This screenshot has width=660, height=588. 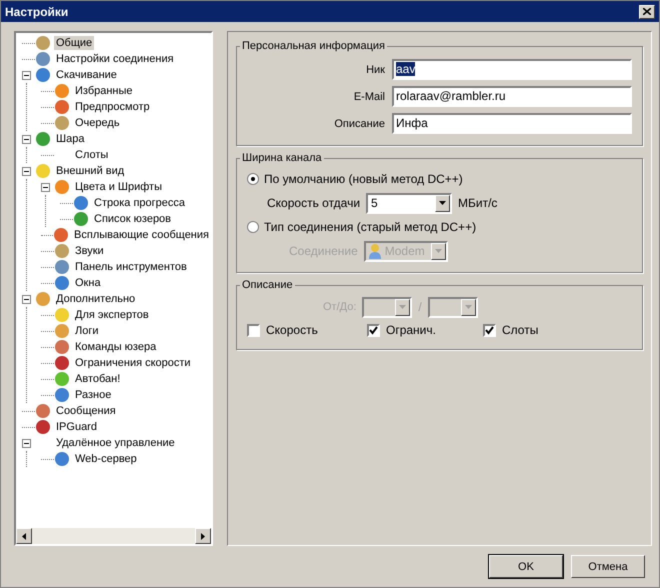 What do you see at coordinates (439, 179) in the screenshot?
I see `radio-option: По умолчанию (новый метод DC++)` at bounding box center [439, 179].